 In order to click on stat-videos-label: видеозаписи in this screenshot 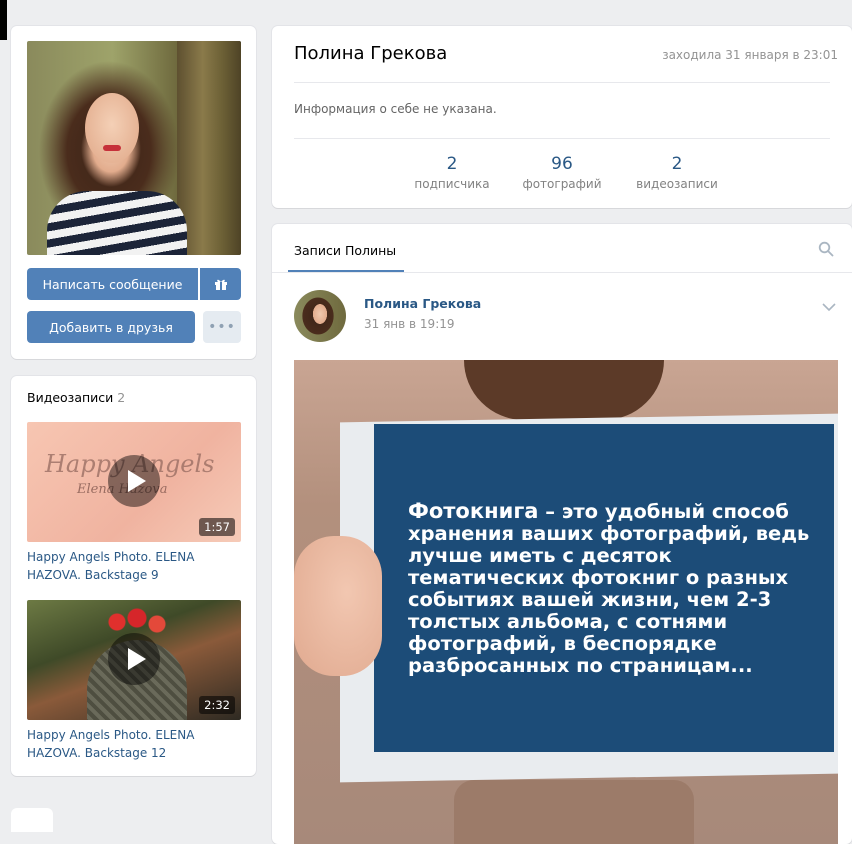, I will do `click(677, 184)`.